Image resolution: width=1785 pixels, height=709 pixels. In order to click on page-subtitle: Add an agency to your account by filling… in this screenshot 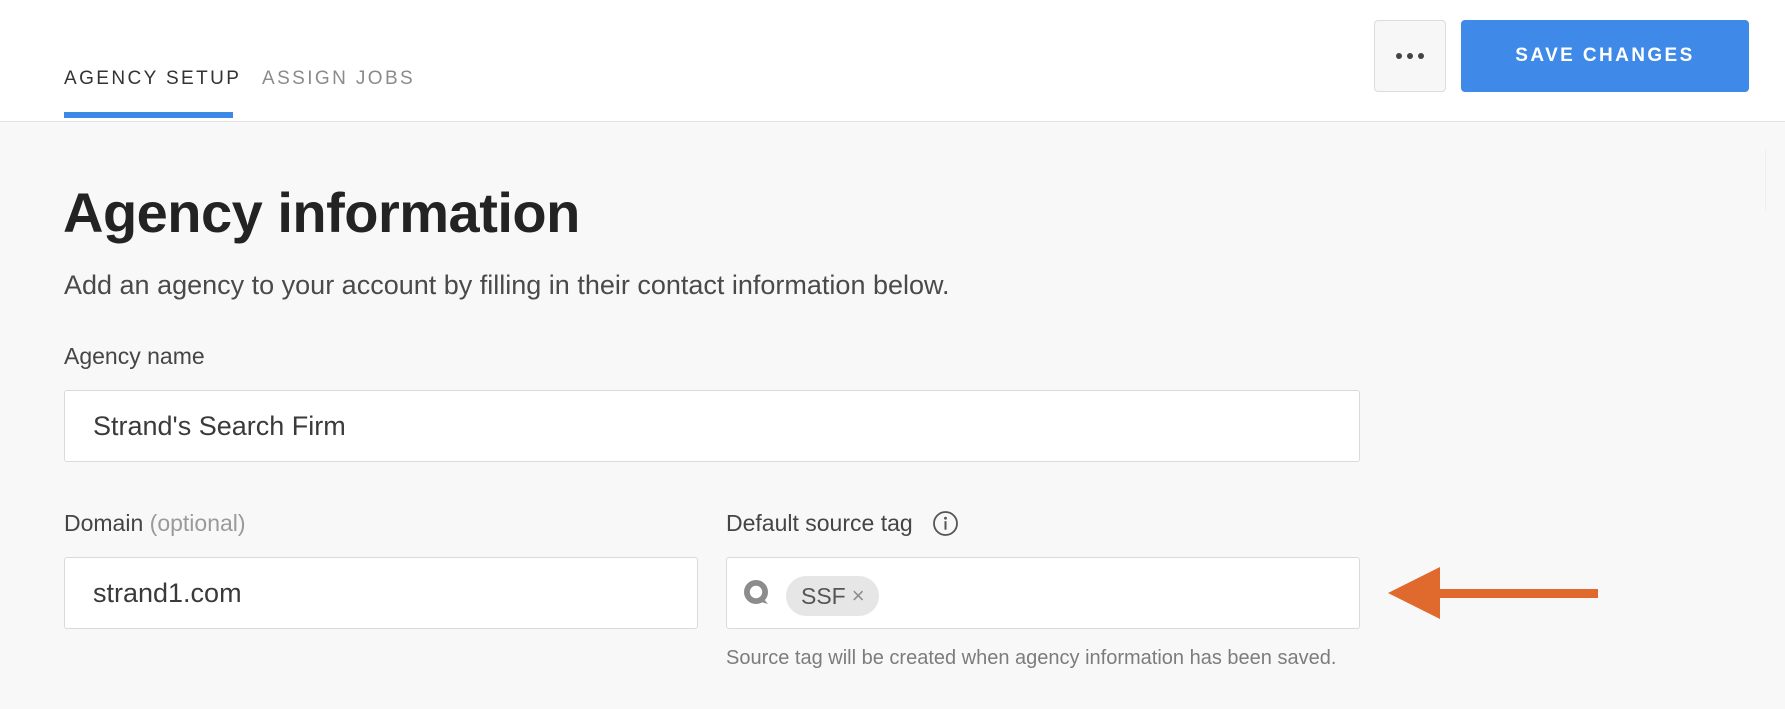, I will do `click(507, 285)`.